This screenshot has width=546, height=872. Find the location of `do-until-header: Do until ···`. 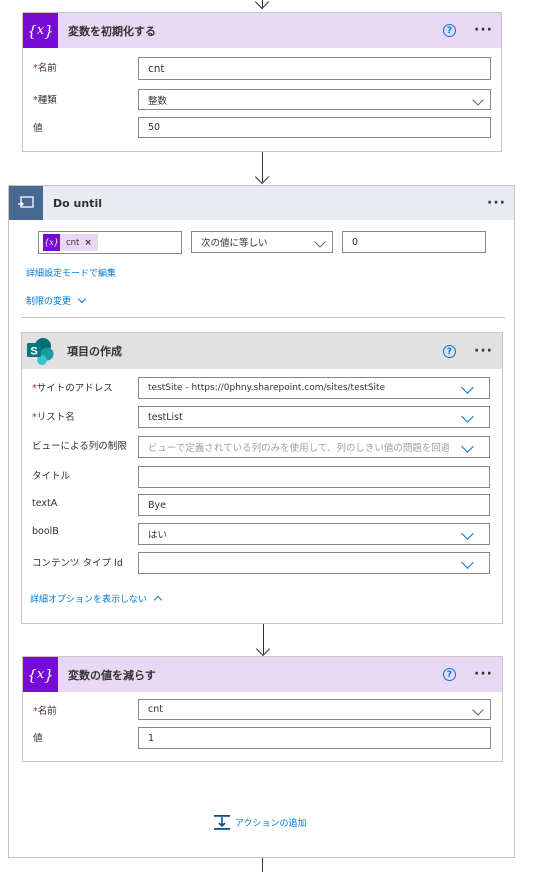

do-until-header: Do until ··· is located at coordinates (261, 203).